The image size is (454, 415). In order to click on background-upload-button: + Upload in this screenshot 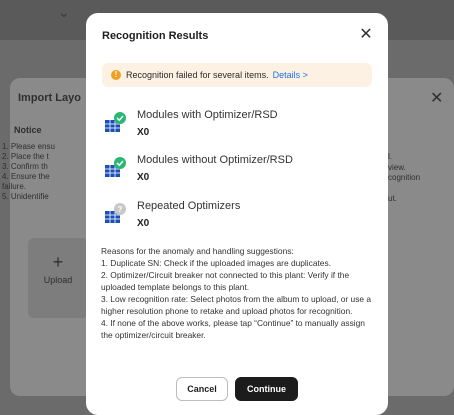, I will do `click(58, 278)`.